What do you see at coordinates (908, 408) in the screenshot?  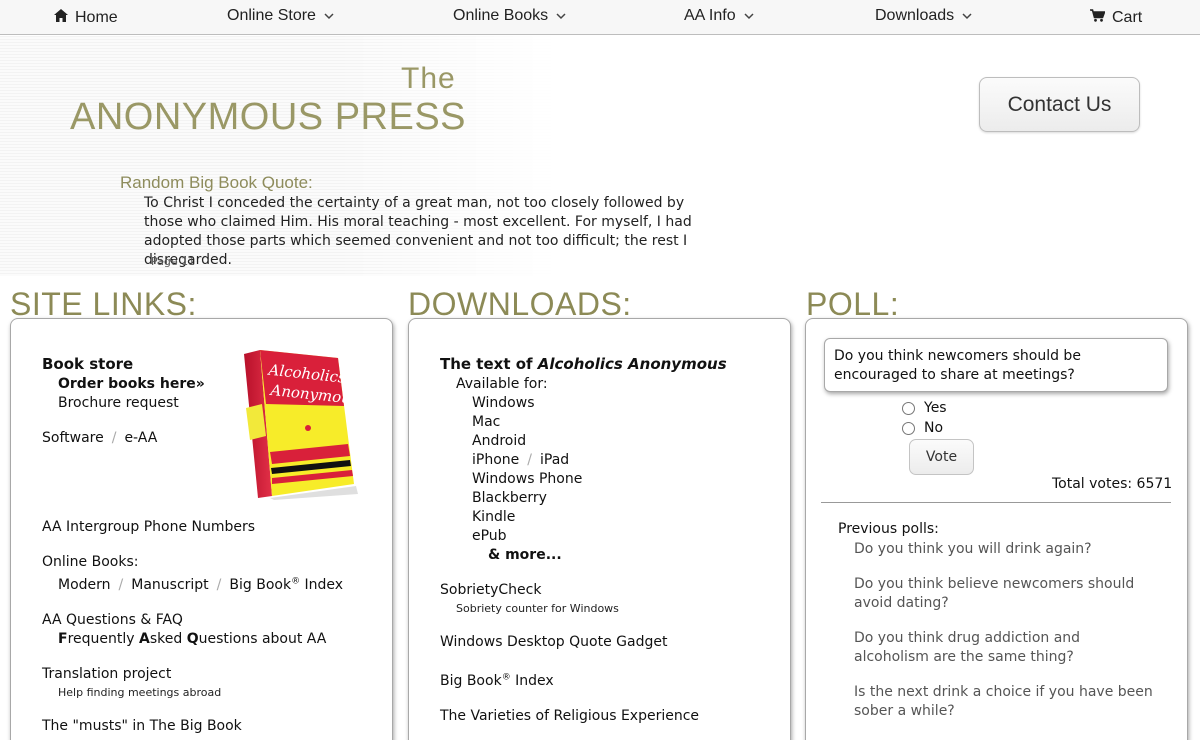 I see `yes-radio` at bounding box center [908, 408].